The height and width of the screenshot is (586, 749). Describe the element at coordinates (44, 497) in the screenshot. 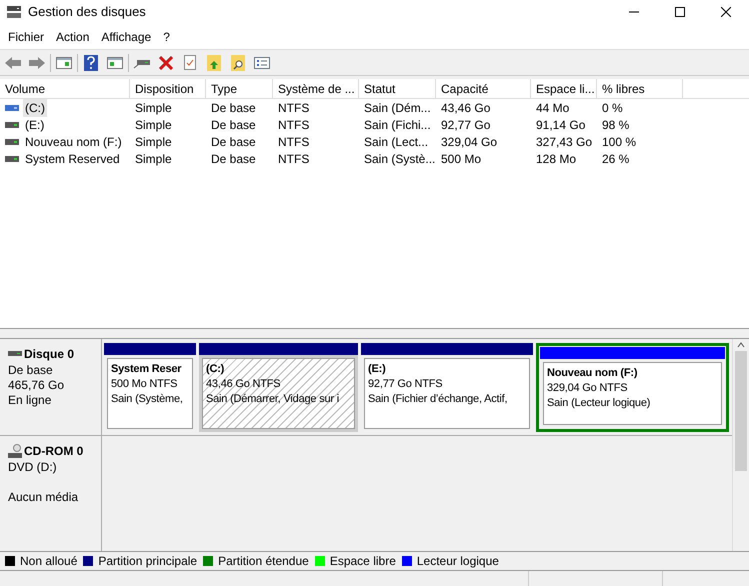

I see `disk-info: Aucun média` at that location.